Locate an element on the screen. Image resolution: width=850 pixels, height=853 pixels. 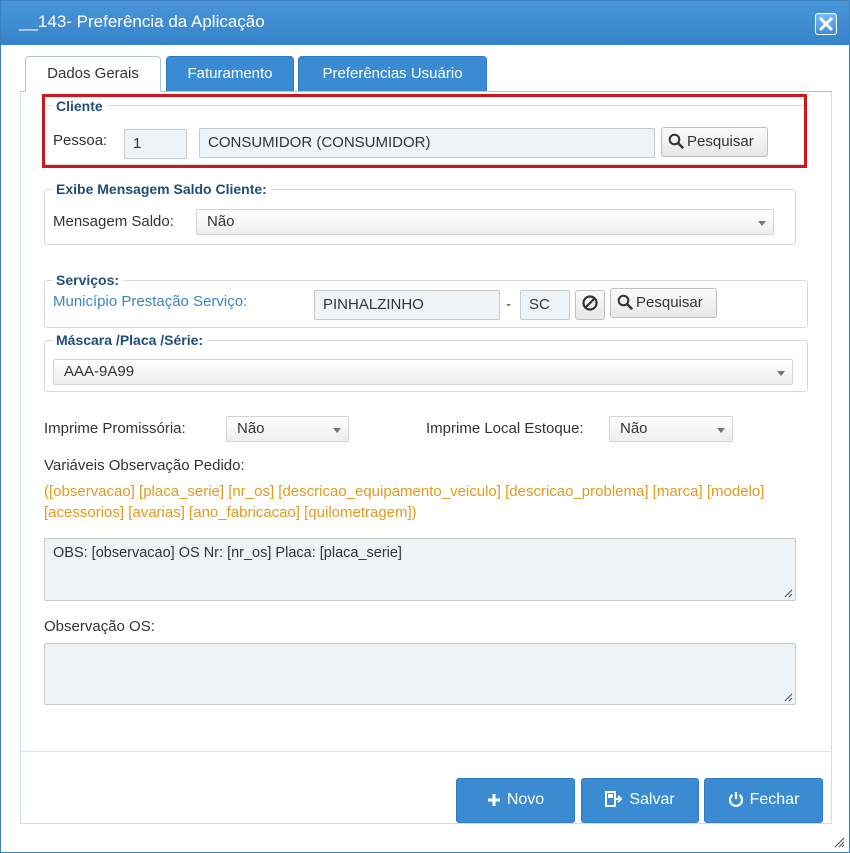
municipio-search-button: Pesquisar is located at coordinates (663, 303).